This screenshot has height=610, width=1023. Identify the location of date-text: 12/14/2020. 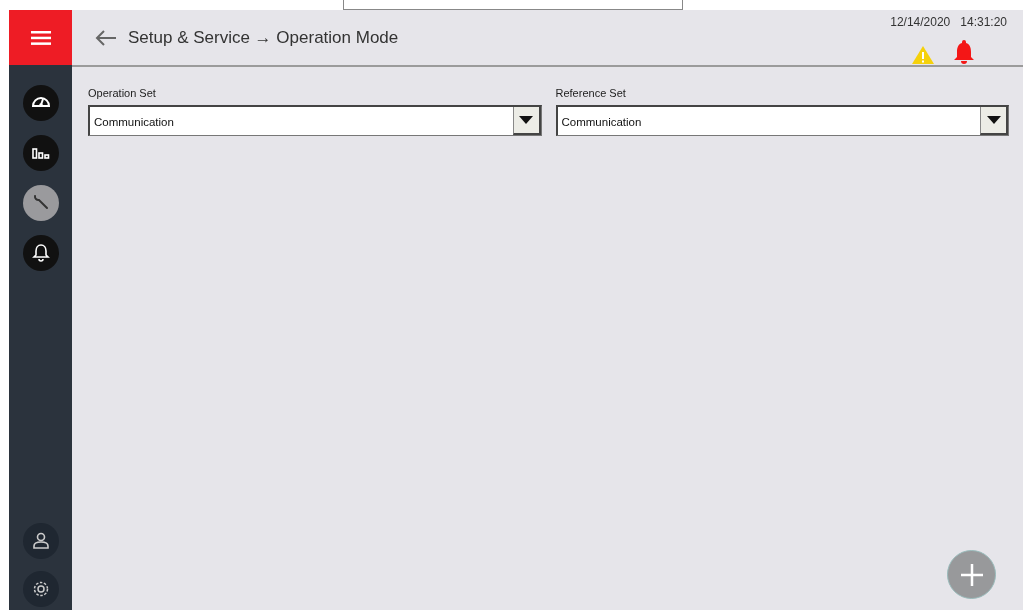
(920, 22).